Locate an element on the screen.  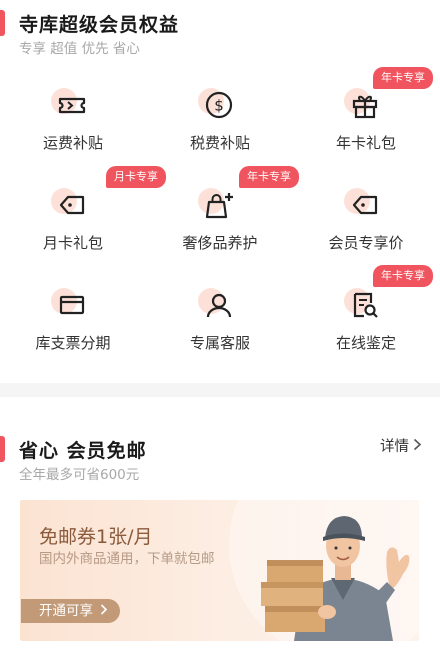
activate-button-label: 开通可享 is located at coordinates (66, 611).